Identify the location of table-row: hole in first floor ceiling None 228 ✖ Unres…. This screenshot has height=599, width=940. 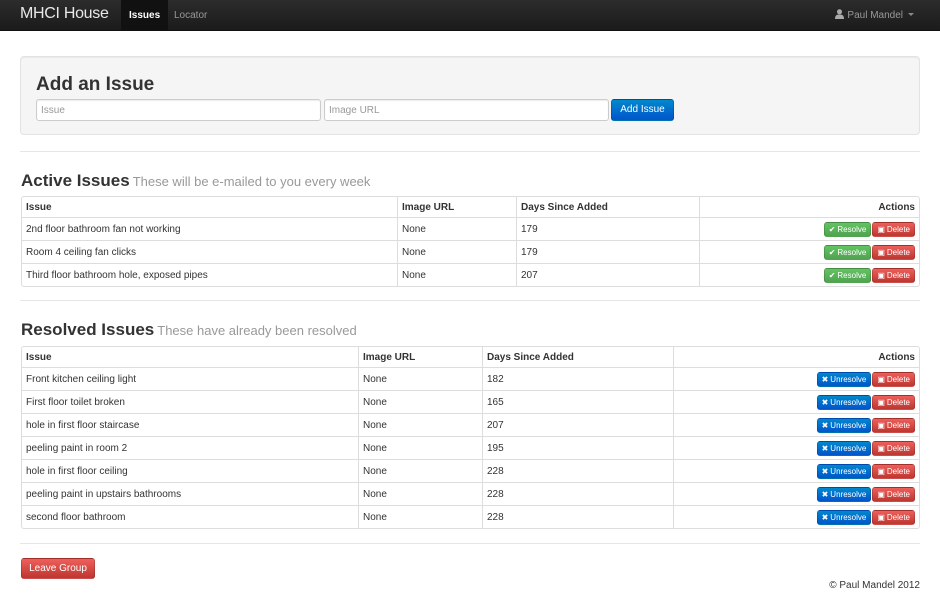
(470, 470).